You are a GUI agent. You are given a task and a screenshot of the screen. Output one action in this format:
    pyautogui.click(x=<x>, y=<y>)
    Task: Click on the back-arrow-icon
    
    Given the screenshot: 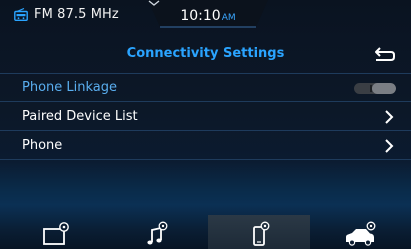 What is the action you would take?
    pyautogui.click(x=385, y=54)
    